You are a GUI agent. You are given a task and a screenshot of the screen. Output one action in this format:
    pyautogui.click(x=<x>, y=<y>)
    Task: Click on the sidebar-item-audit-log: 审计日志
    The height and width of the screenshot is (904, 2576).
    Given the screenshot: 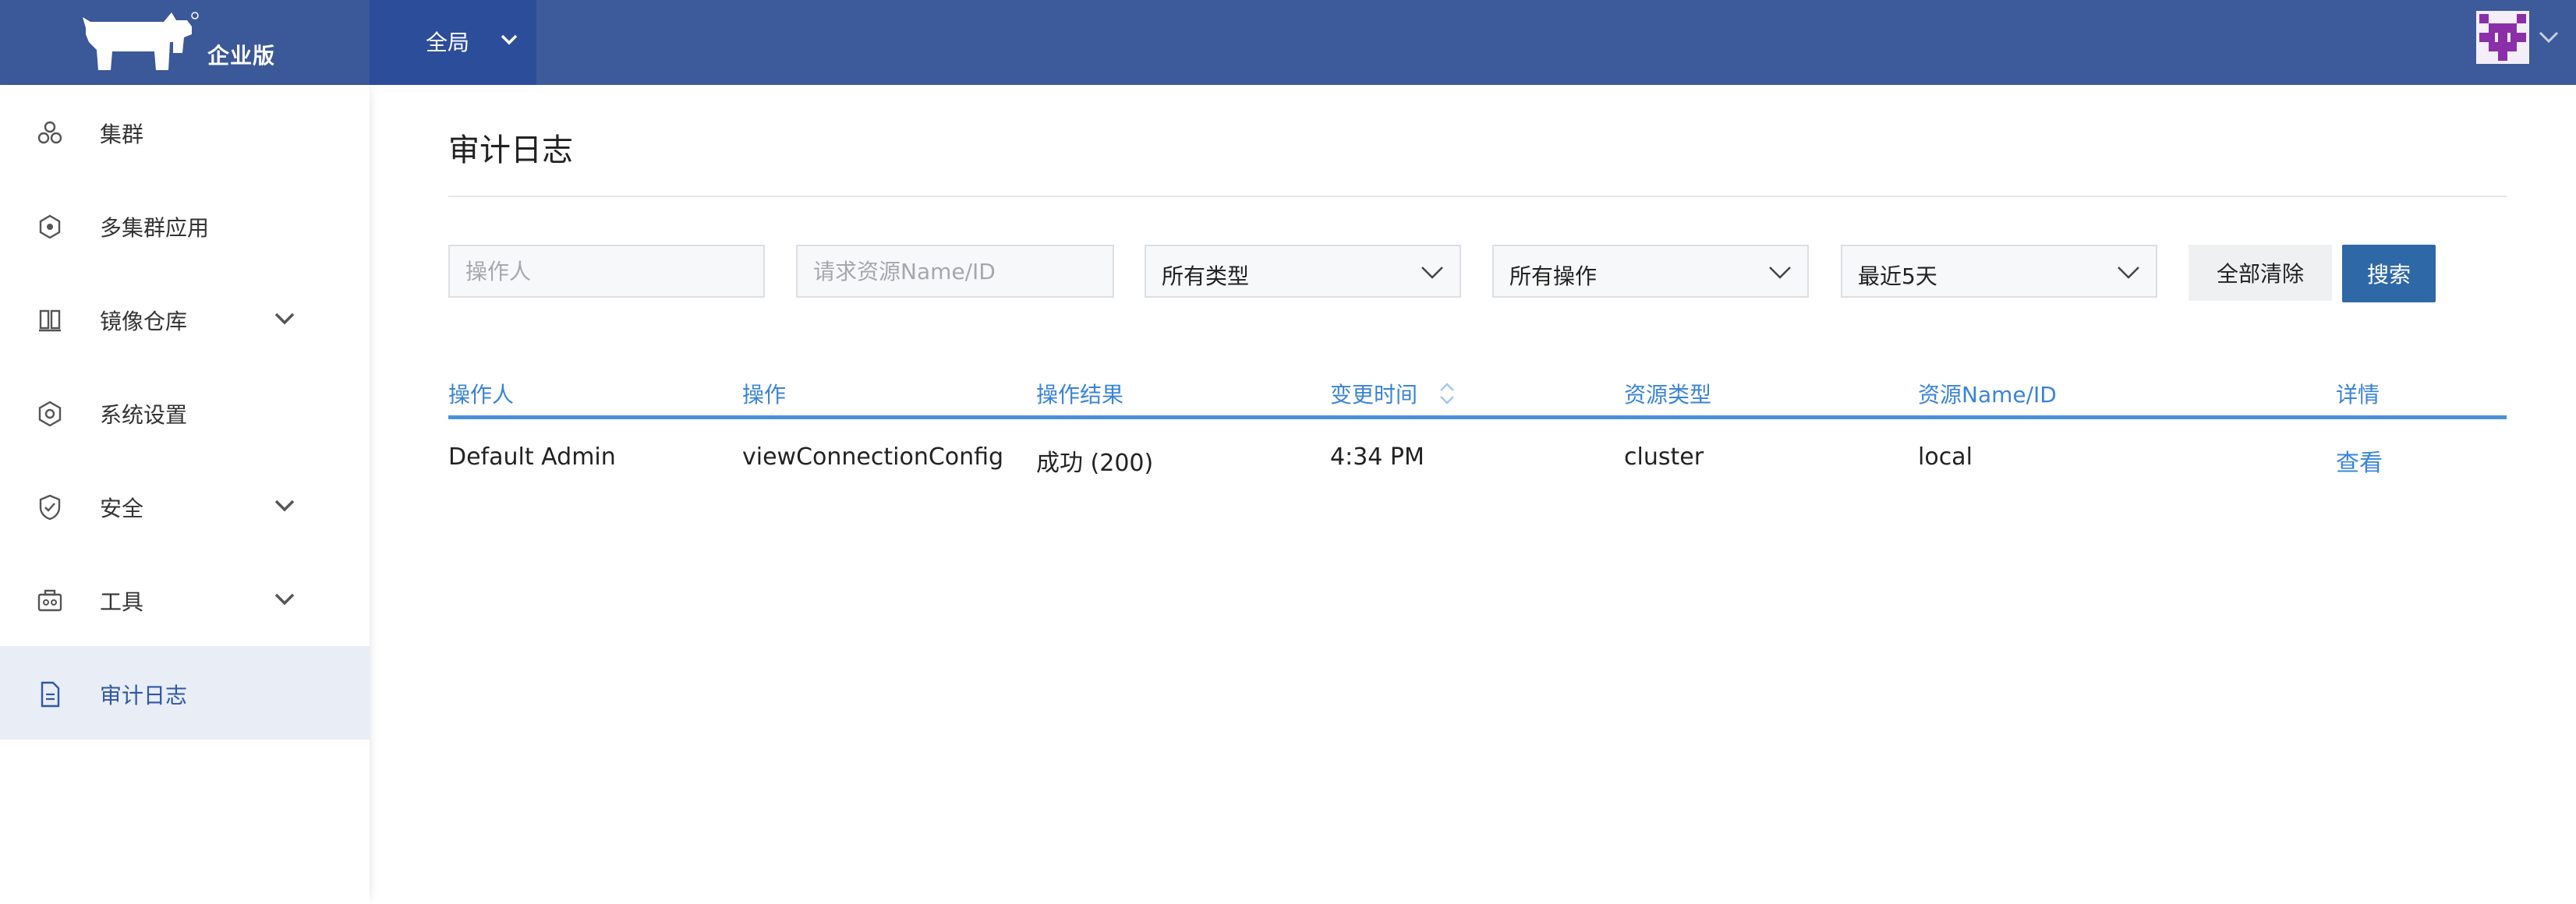 What is the action you would take?
    pyautogui.click(x=185, y=693)
    